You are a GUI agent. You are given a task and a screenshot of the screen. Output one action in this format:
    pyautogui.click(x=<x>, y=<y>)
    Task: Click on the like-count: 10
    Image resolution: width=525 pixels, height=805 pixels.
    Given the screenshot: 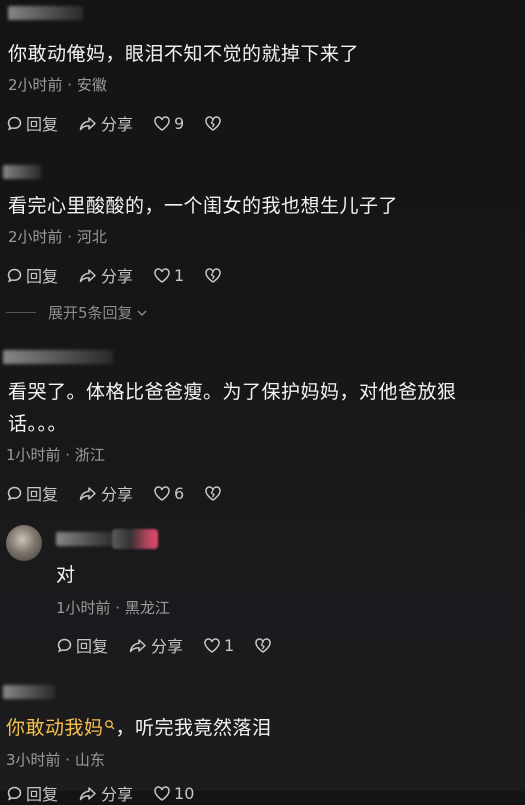 What is the action you would take?
    pyautogui.click(x=184, y=793)
    